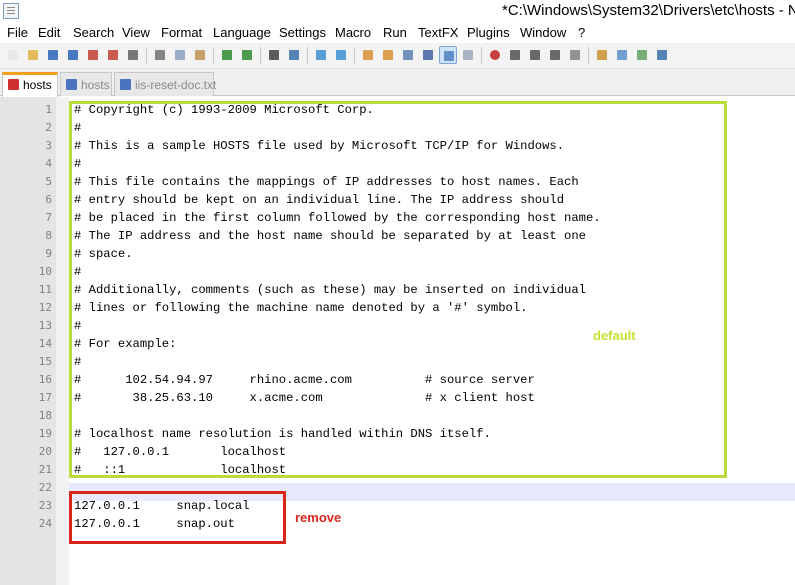  What do you see at coordinates (48, 235) in the screenshot?
I see `line-number: 8` at bounding box center [48, 235].